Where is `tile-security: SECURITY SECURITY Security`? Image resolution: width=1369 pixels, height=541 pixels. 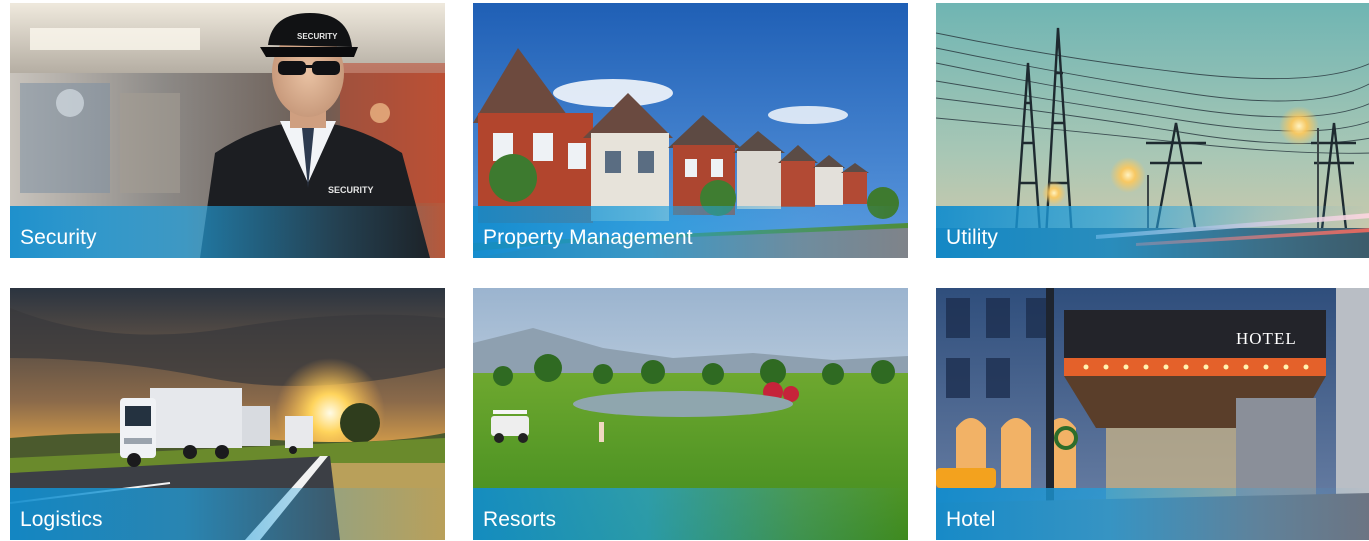 tile-security: SECURITY SECURITY Security is located at coordinates (227, 130).